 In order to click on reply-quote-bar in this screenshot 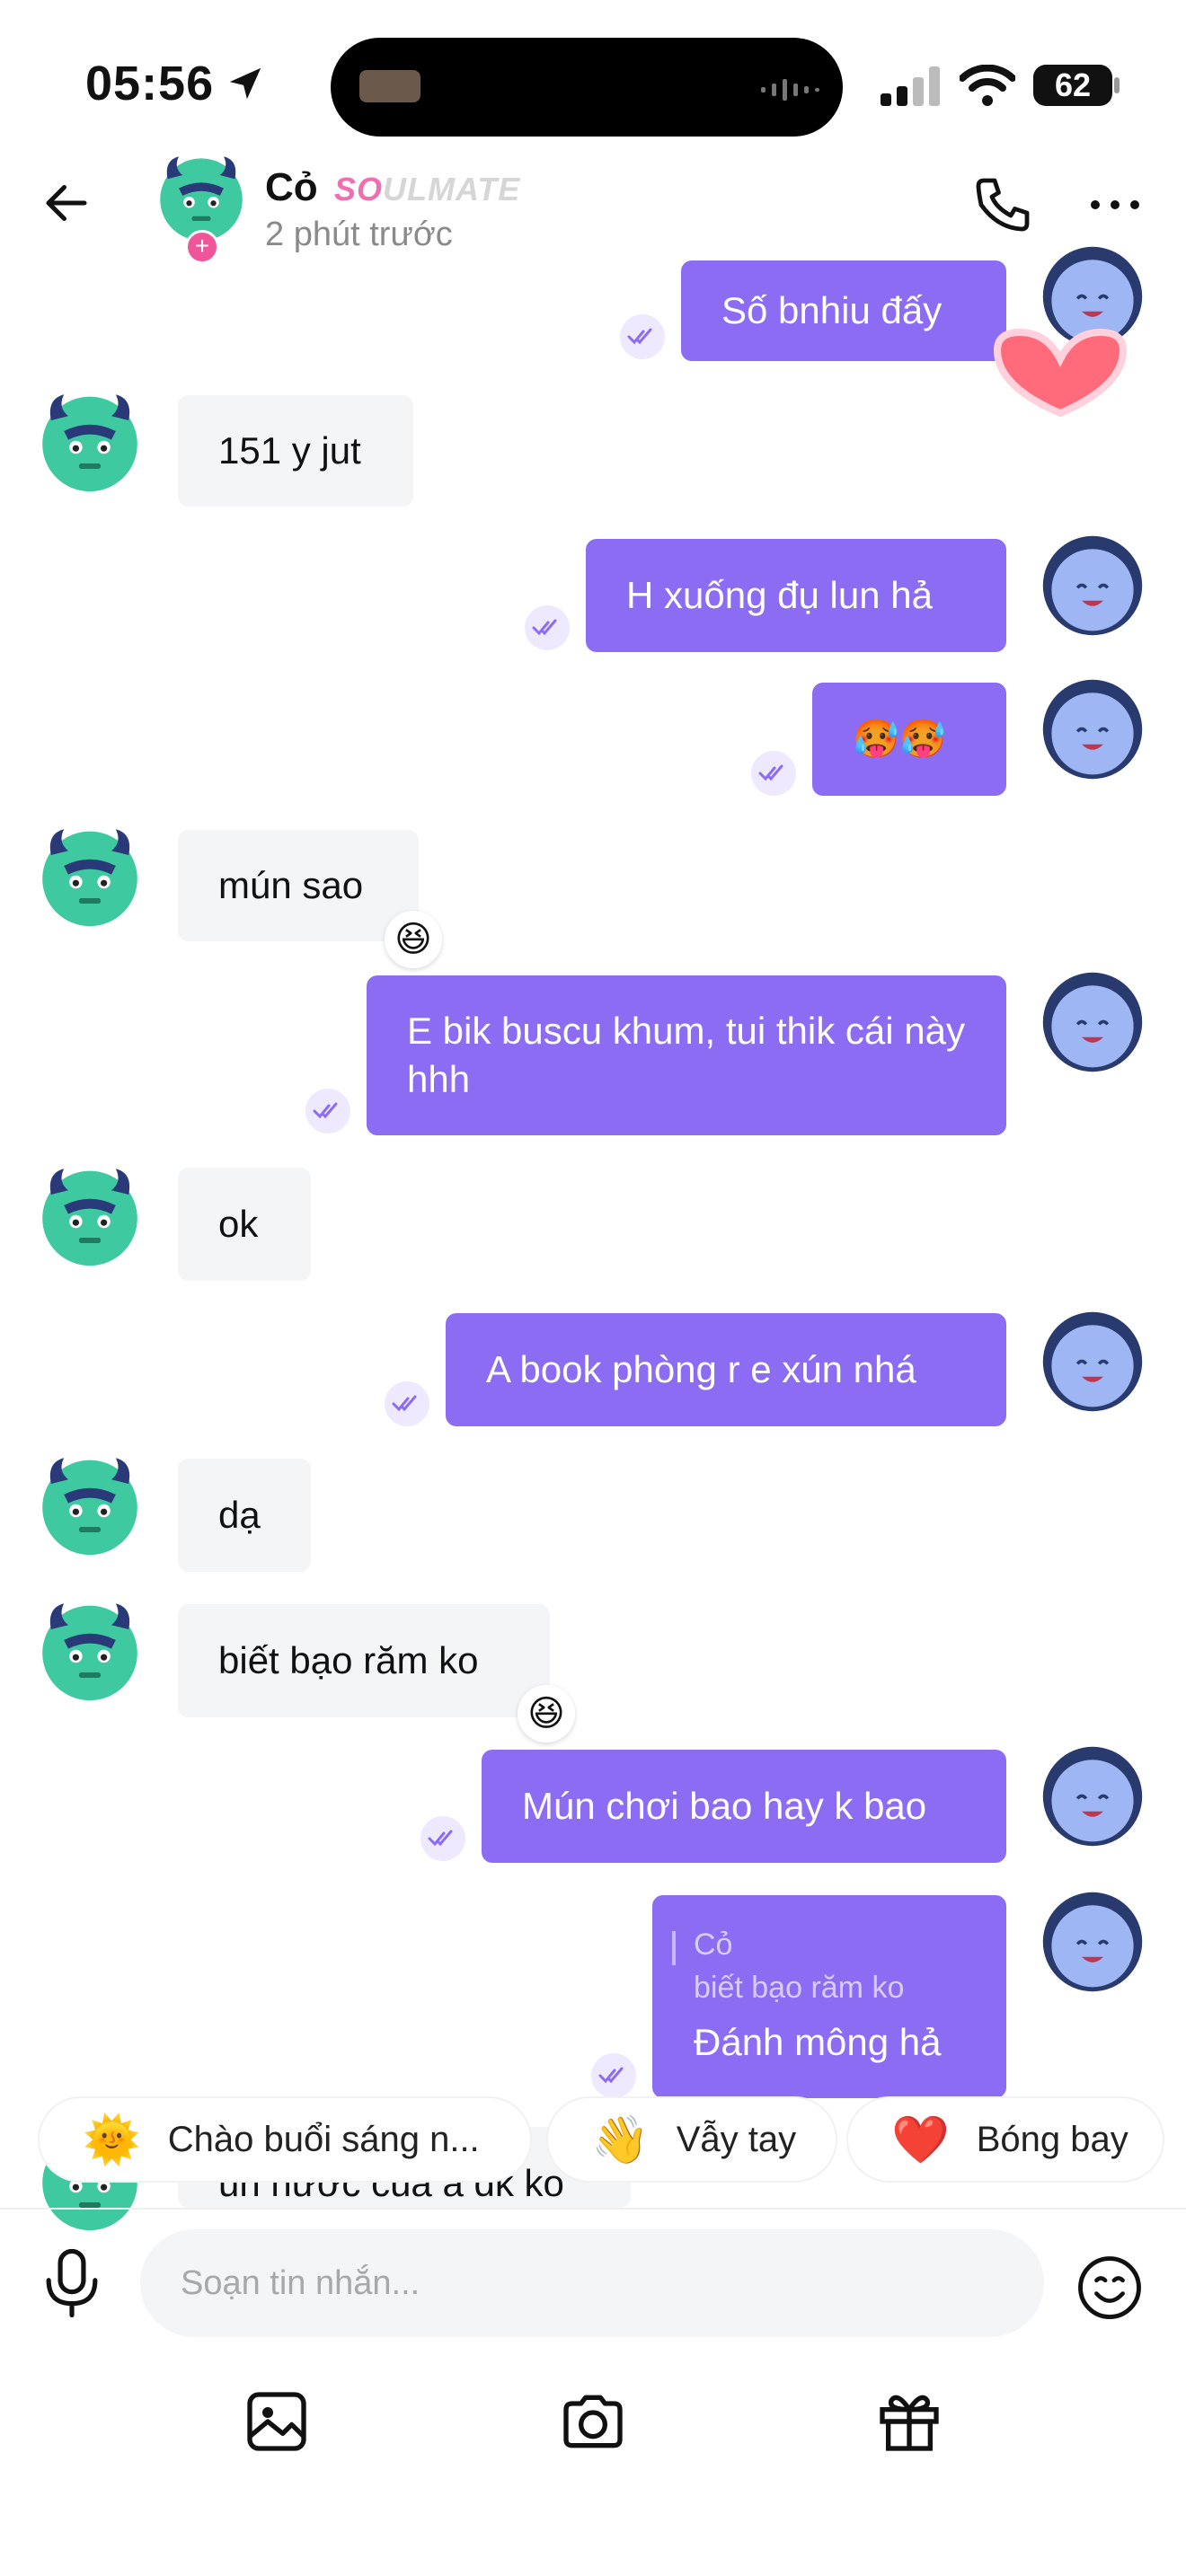, I will do `click(674, 1948)`.